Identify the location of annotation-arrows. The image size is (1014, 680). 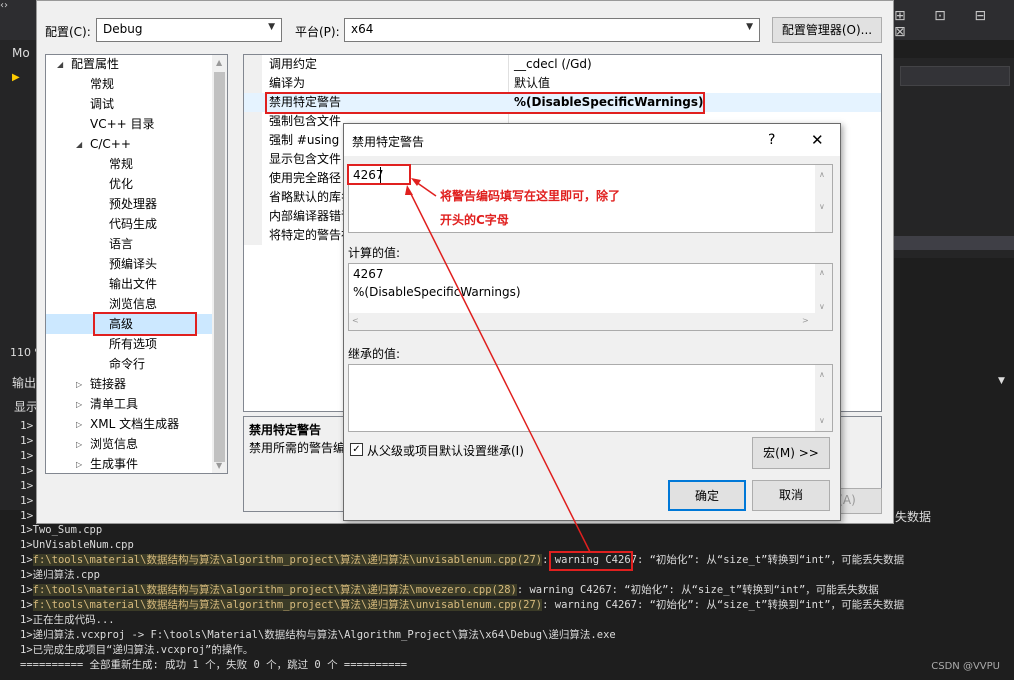
(498, 365).